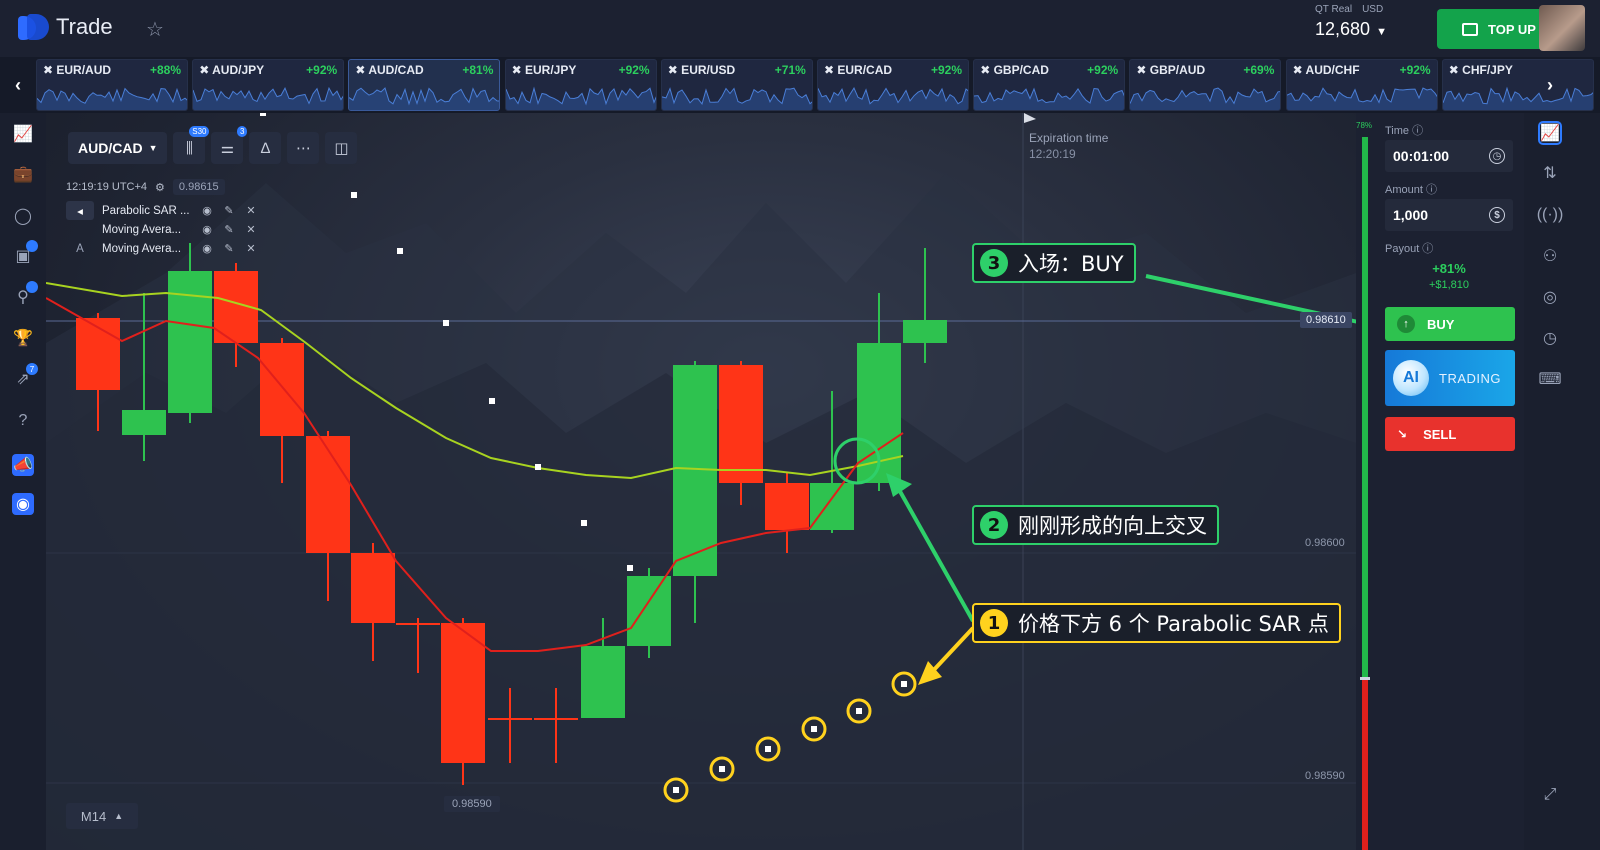 This screenshot has height=850, width=1600. What do you see at coordinates (1562, 28) in the screenshot?
I see `avatar` at bounding box center [1562, 28].